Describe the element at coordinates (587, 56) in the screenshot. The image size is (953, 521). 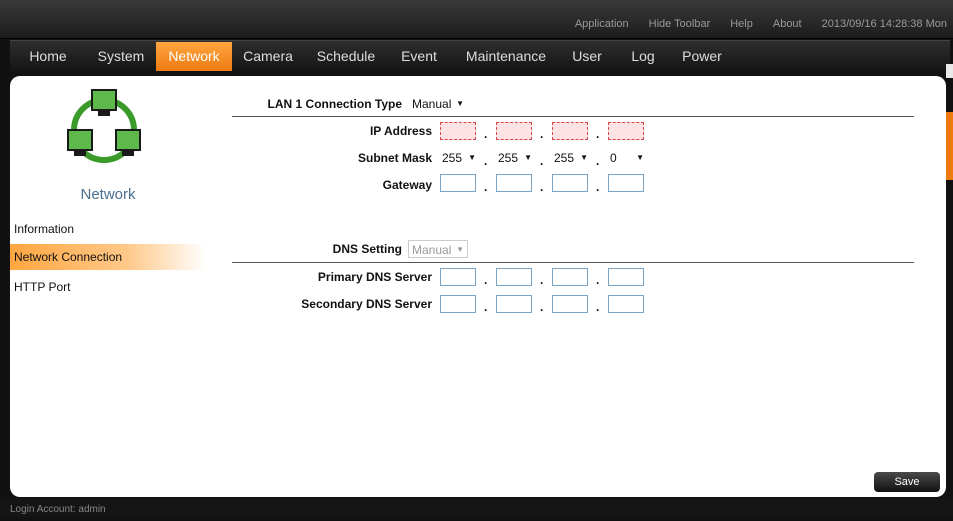
I see `tab-user: User` at that location.